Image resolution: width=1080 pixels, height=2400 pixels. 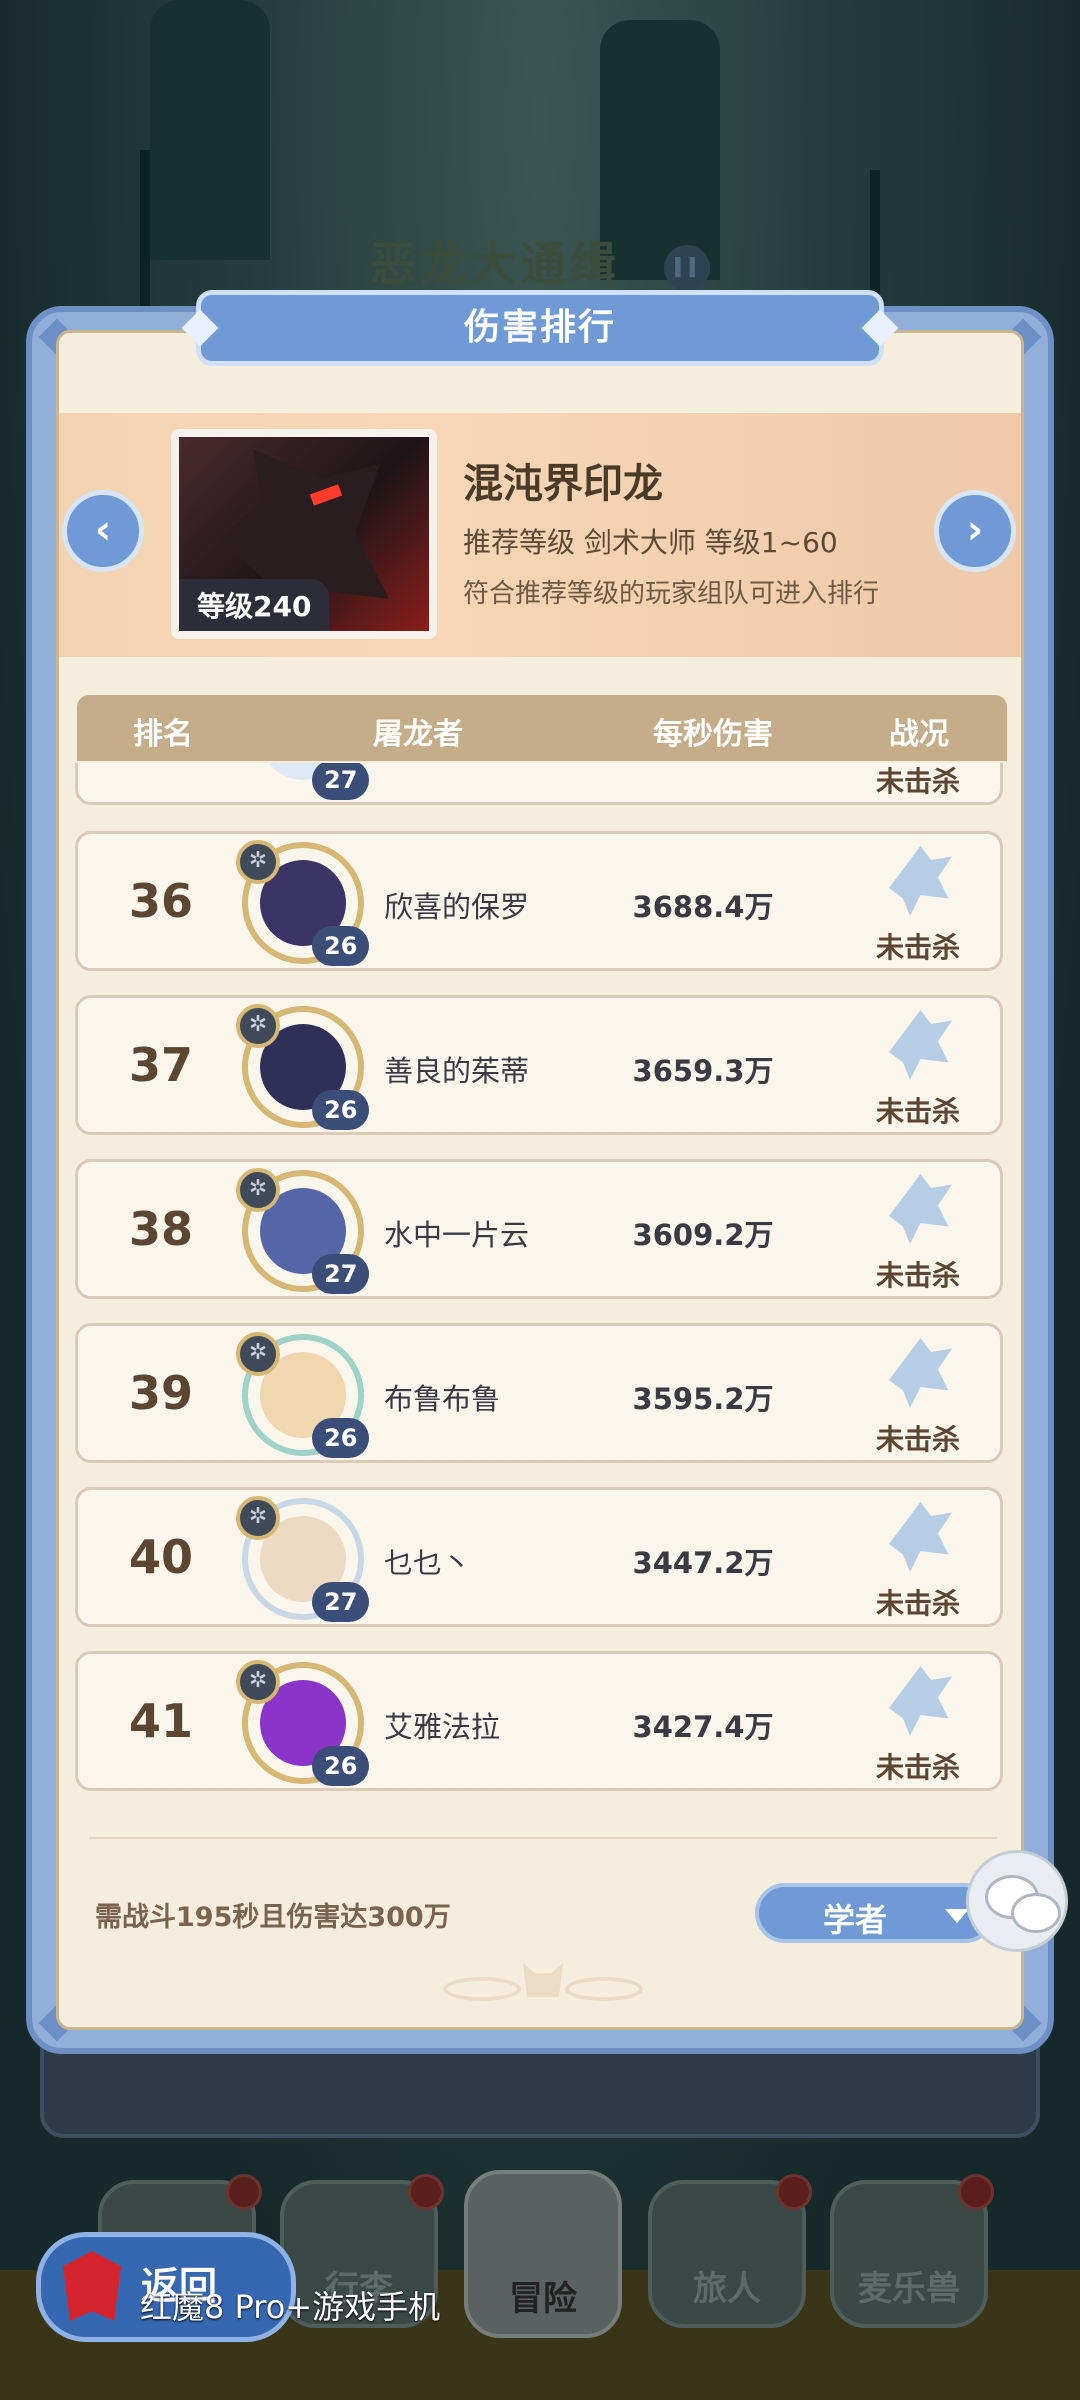 I want to click on modal-title: 伤害排行, so click(x=539, y=327).